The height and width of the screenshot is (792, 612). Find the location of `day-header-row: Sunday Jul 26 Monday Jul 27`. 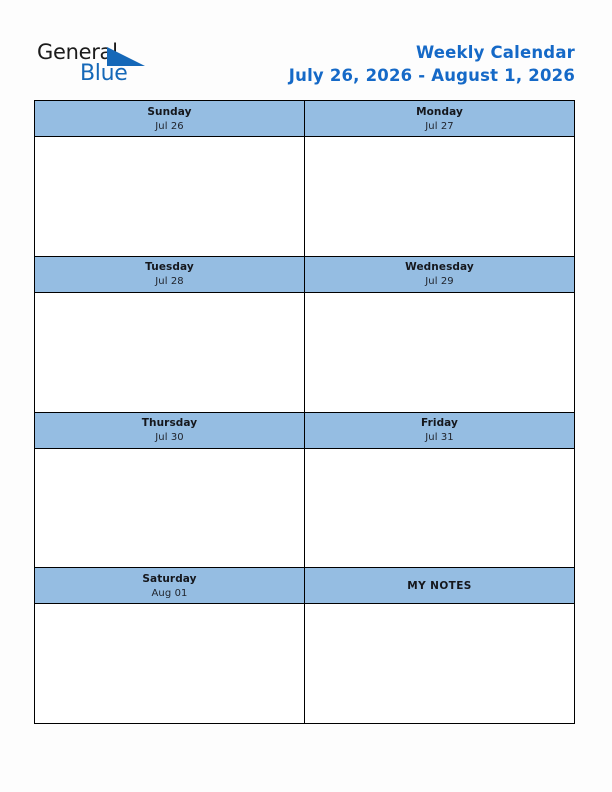

day-header-row: Sunday Jul 26 Monday Jul 27 is located at coordinates (304, 119).